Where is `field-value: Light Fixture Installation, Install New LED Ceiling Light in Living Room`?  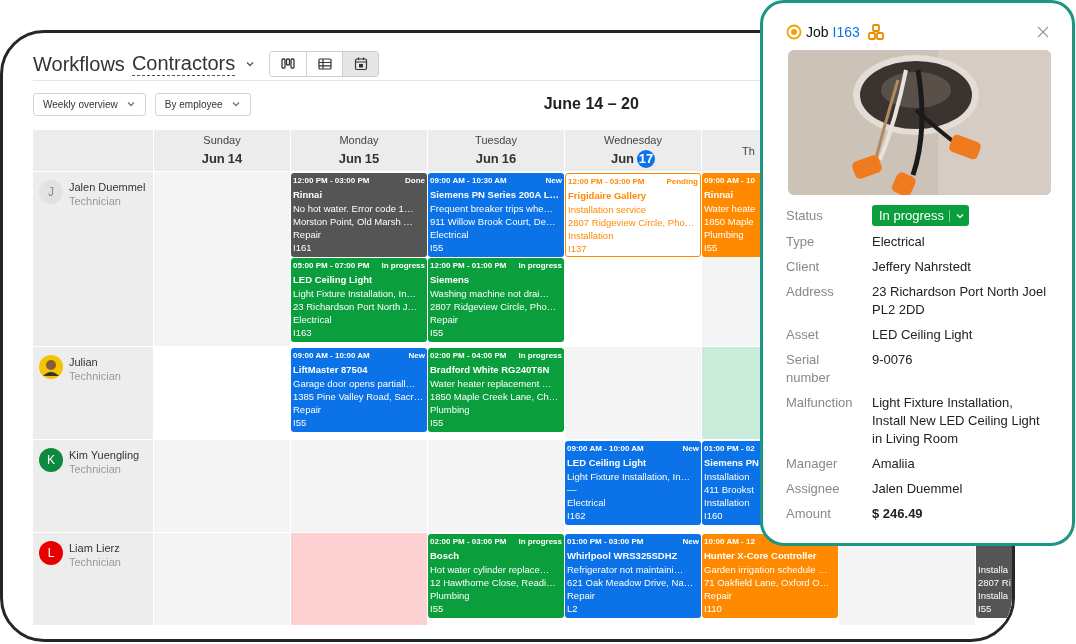
field-value: Light Fixture Installation, Install New LED Ceiling Light in Living Room is located at coordinates (956, 421).